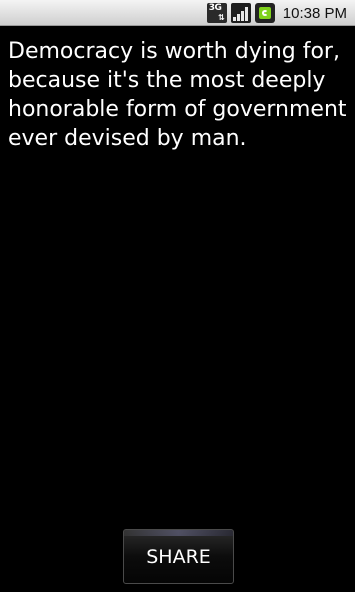 Image resolution: width=355 pixels, height=592 pixels. What do you see at coordinates (215, 8) in the screenshot?
I see `network-label: 3G` at bounding box center [215, 8].